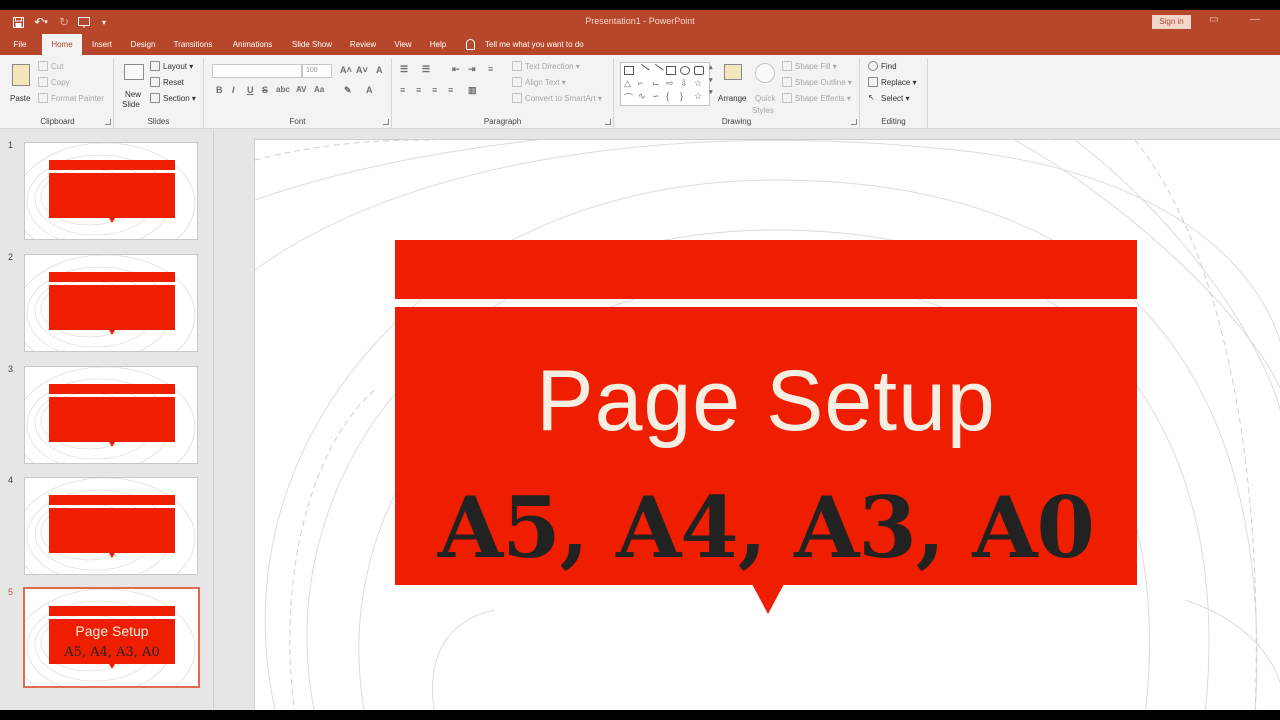  What do you see at coordinates (732, 98) in the screenshot?
I see `arrange-button: Arrange` at bounding box center [732, 98].